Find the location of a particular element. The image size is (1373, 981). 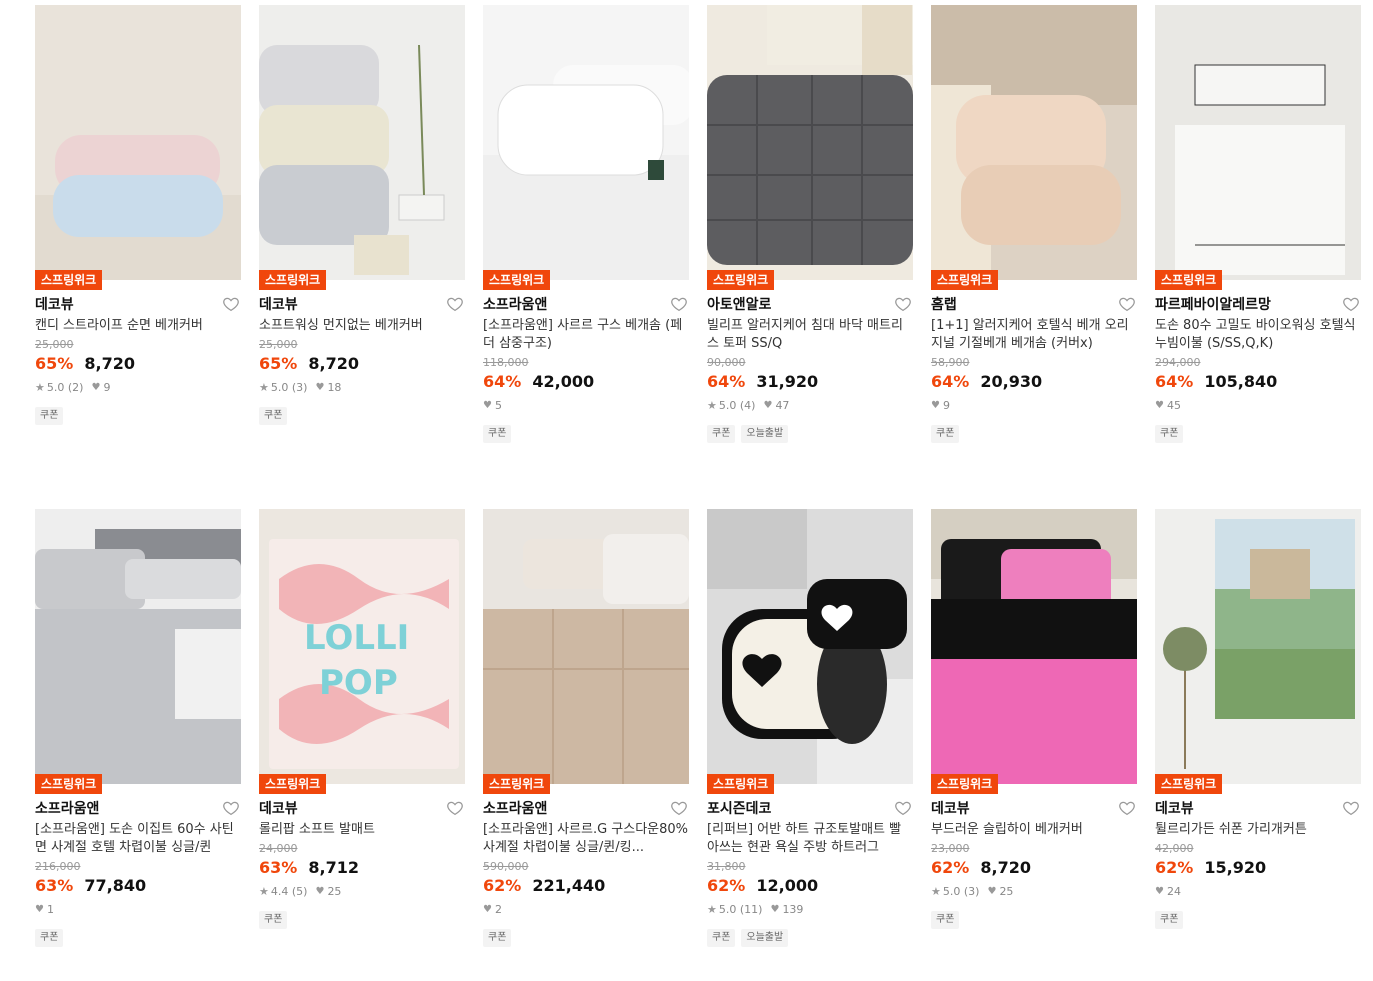

price-row: 62% 12,000 is located at coordinates (810, 886).